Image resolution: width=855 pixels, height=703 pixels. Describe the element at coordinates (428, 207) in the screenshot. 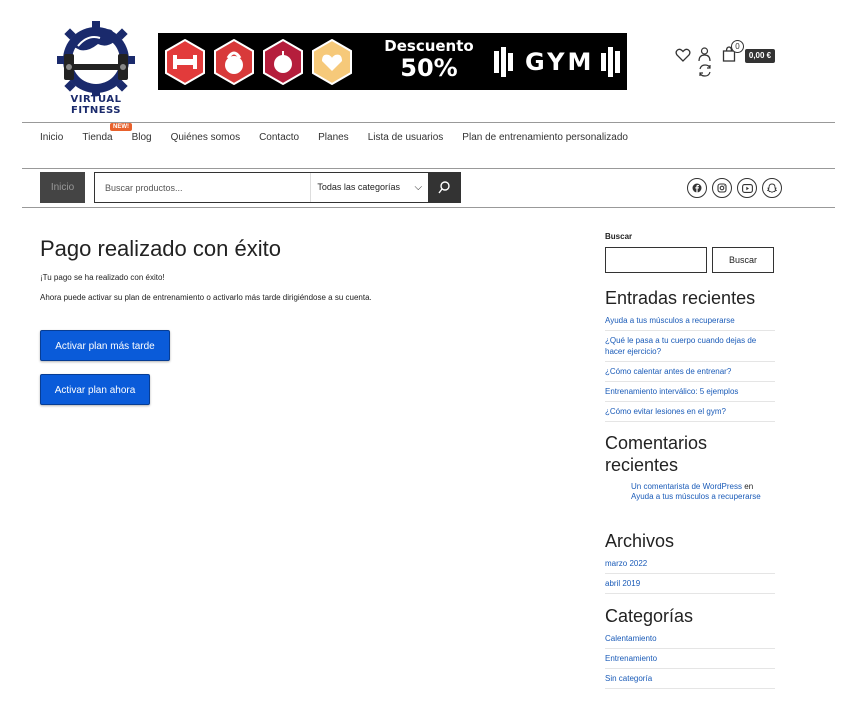

I see `searchbar-divider` at that location.